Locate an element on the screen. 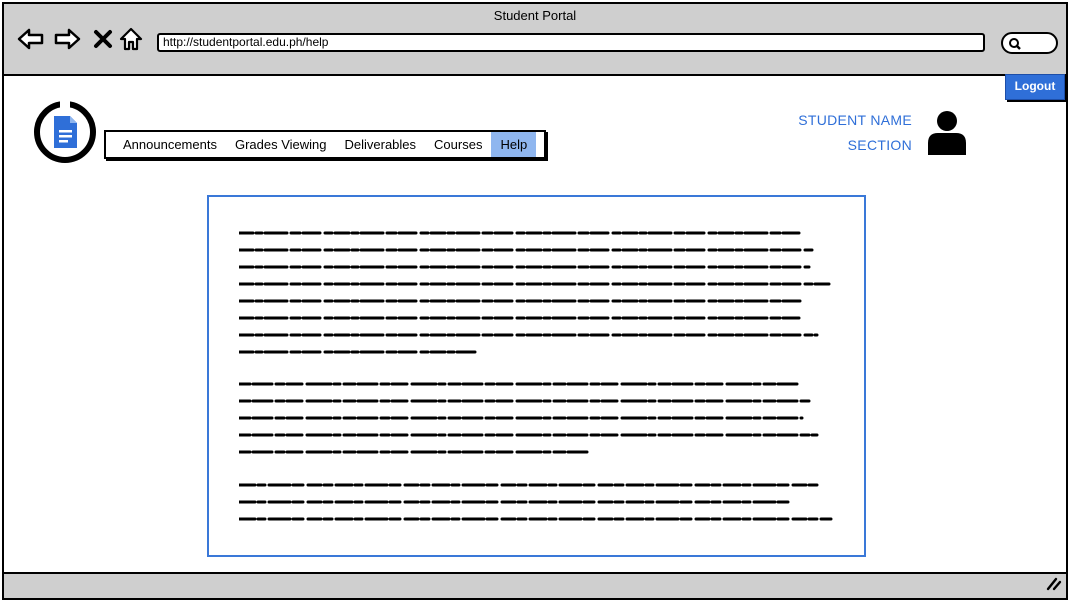 The height and width of the screenshot is (604, 1072). student-name-link: STUDENT NAME is located at coordinates (855, 120).